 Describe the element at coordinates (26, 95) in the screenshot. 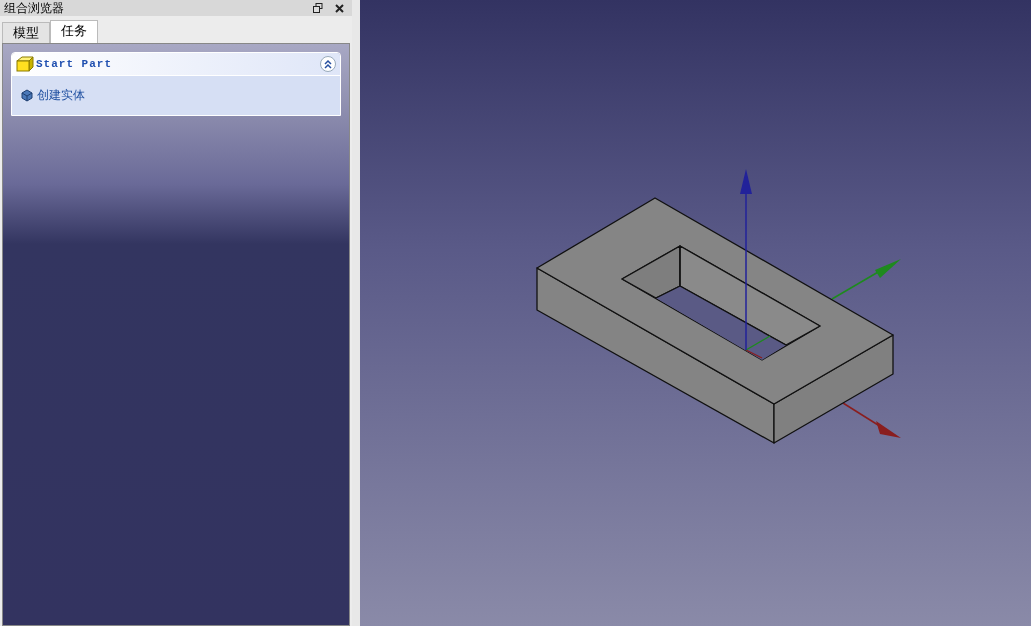

I see `solid-icon` at that location.